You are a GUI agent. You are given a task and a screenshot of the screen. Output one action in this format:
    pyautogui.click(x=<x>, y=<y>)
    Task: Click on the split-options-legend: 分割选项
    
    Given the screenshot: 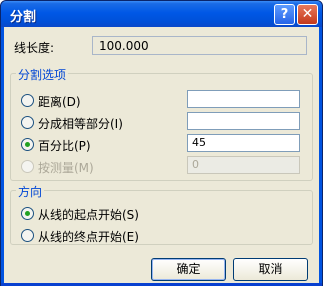 What is the action you would take?
    pyautogui.click(x=42, y=74)
    